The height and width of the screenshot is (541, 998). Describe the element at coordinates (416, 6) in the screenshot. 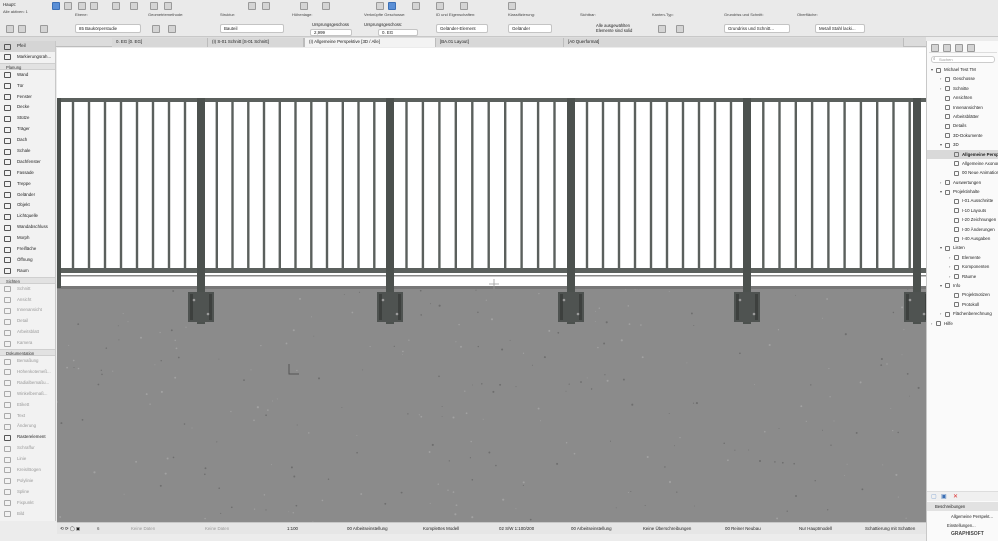

I see `layers-icon` at that location.